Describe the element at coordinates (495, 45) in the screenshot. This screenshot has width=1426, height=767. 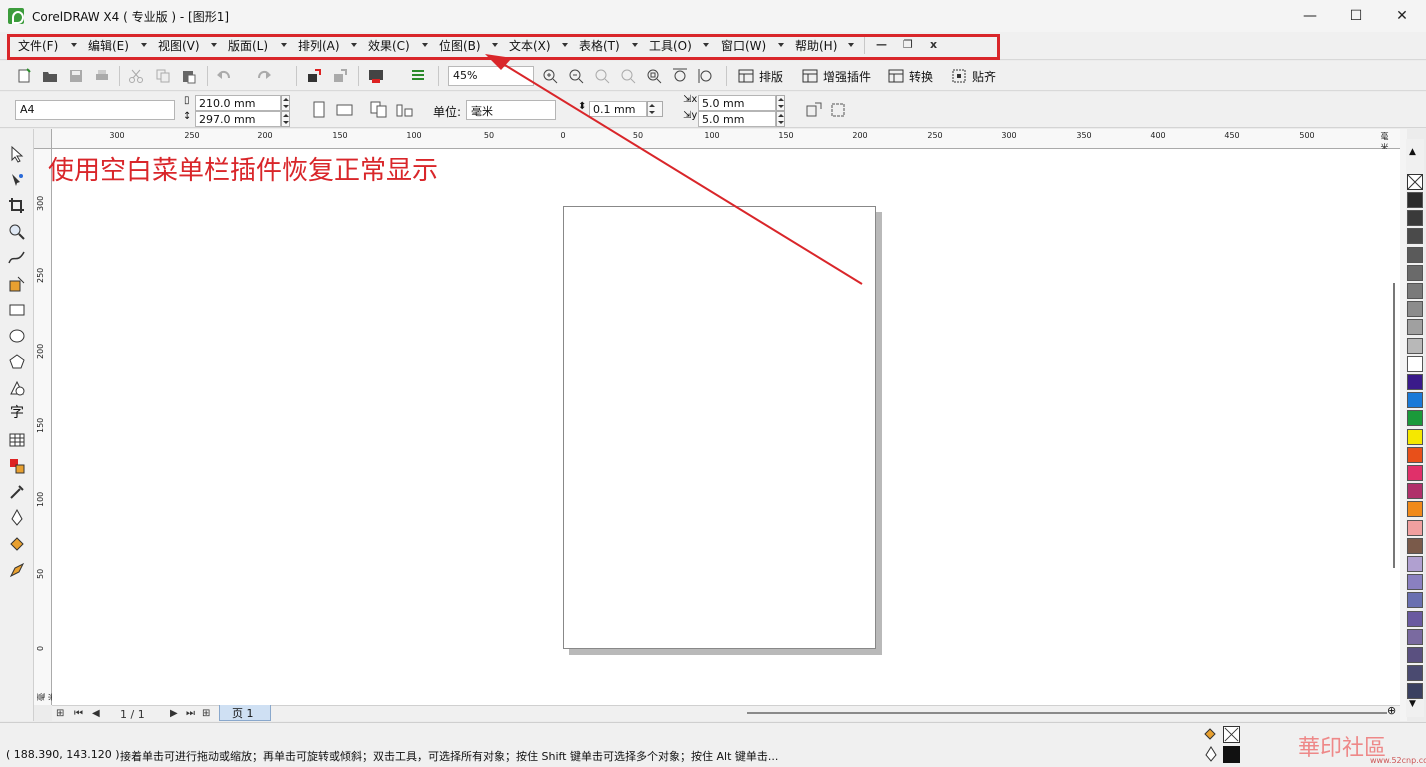
I see `menu-bitmaps-arrow-icon` at that location.